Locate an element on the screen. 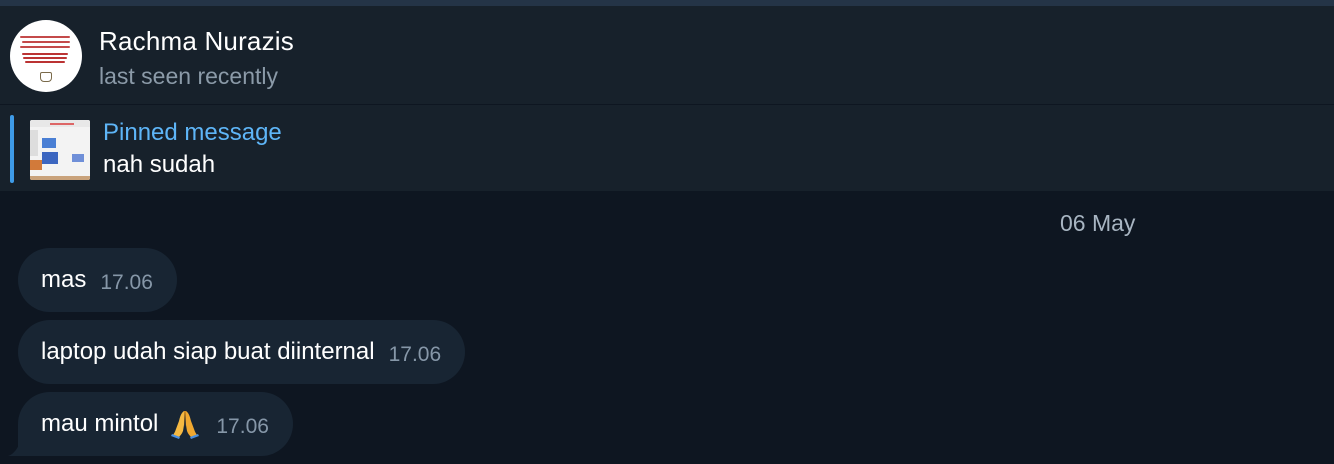 This screenshot has height=464, width=1334. message-text: mau mintol is located at coordinates (100, 423).